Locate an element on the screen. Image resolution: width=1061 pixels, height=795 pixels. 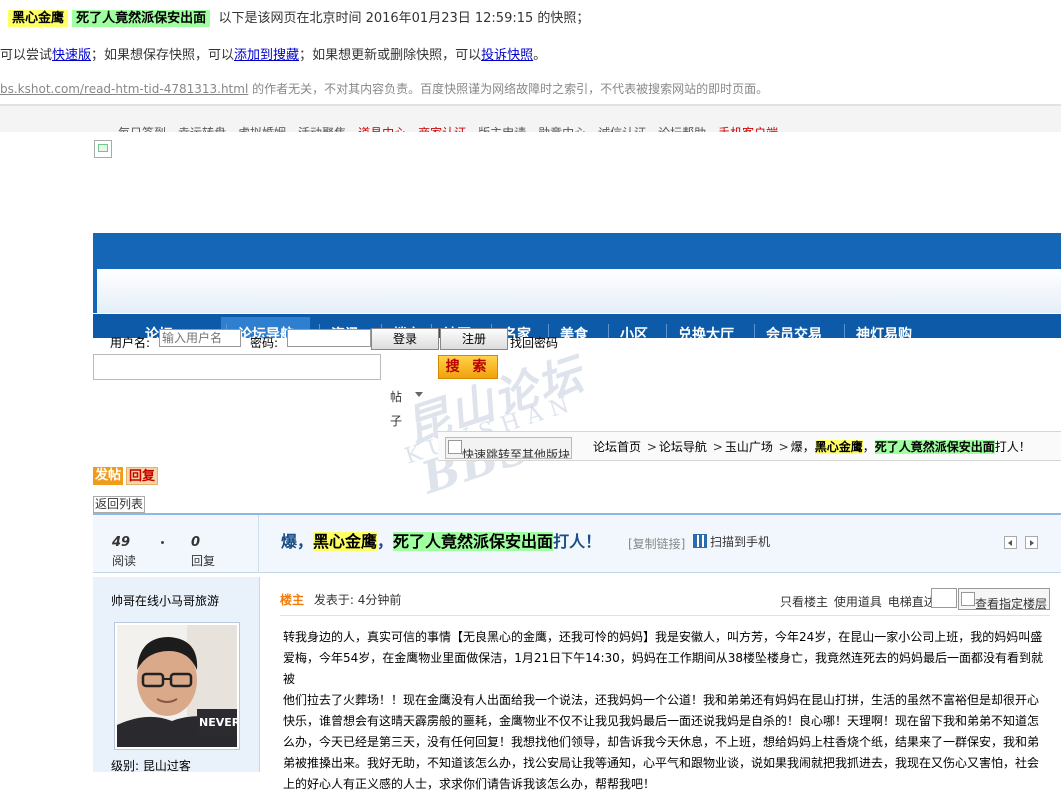
top-nav-item: 商家认证 is located at coordinates (442, 128).